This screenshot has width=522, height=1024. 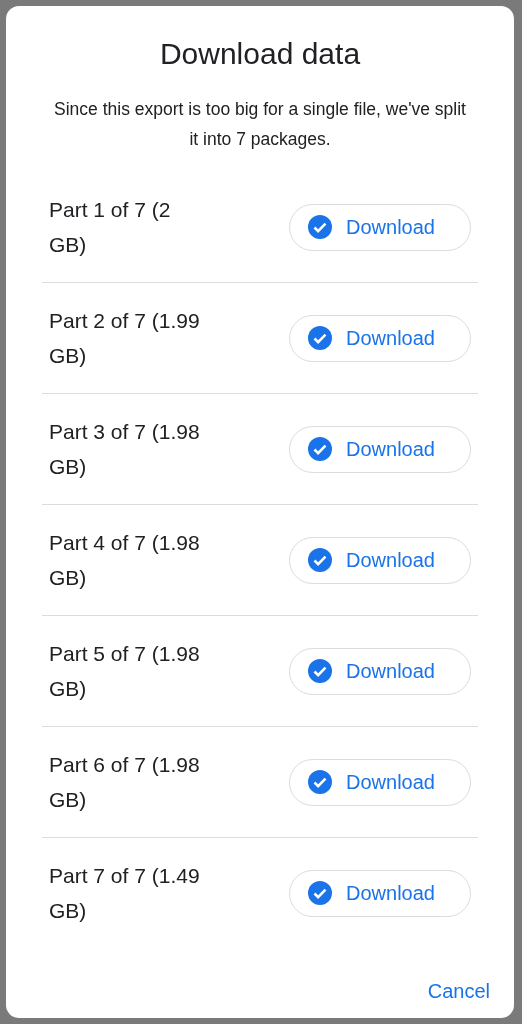 What do you see at coordinates (125, 671) in the screenshot?
I see `part-label: Part 5 of 7 (1.98 GB)` at bounding box center [125, 671].